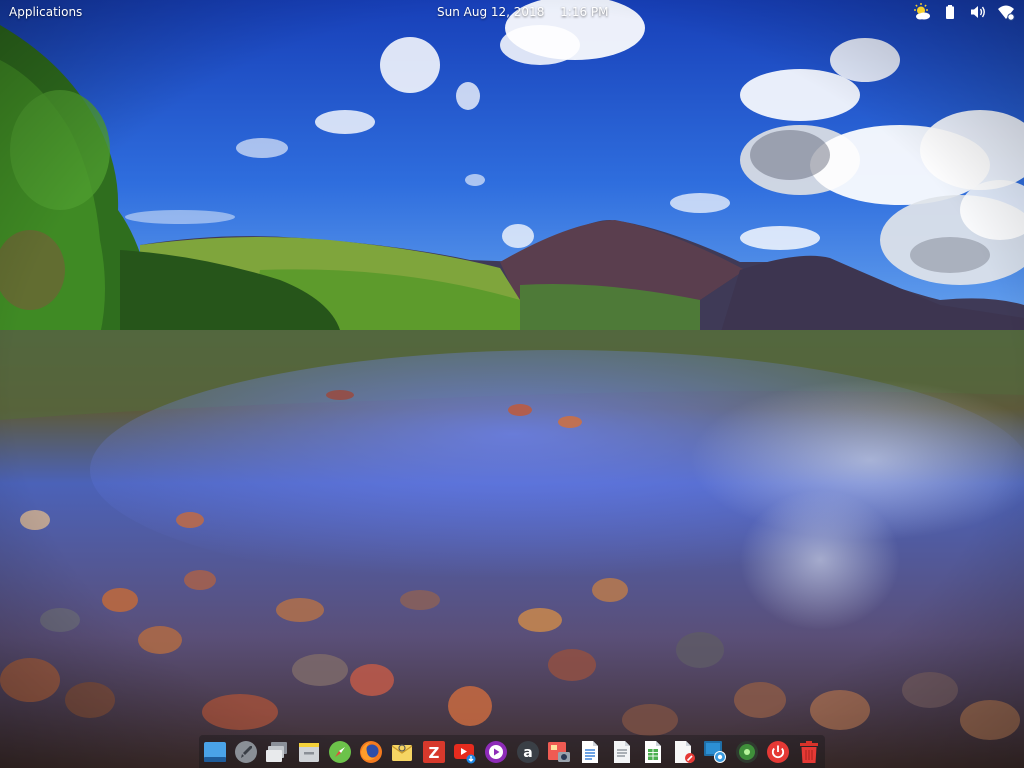  What do you see at coordinates (809, 752) in the screenshot?
I see `trash-icon` at bounding box center [809, 752].